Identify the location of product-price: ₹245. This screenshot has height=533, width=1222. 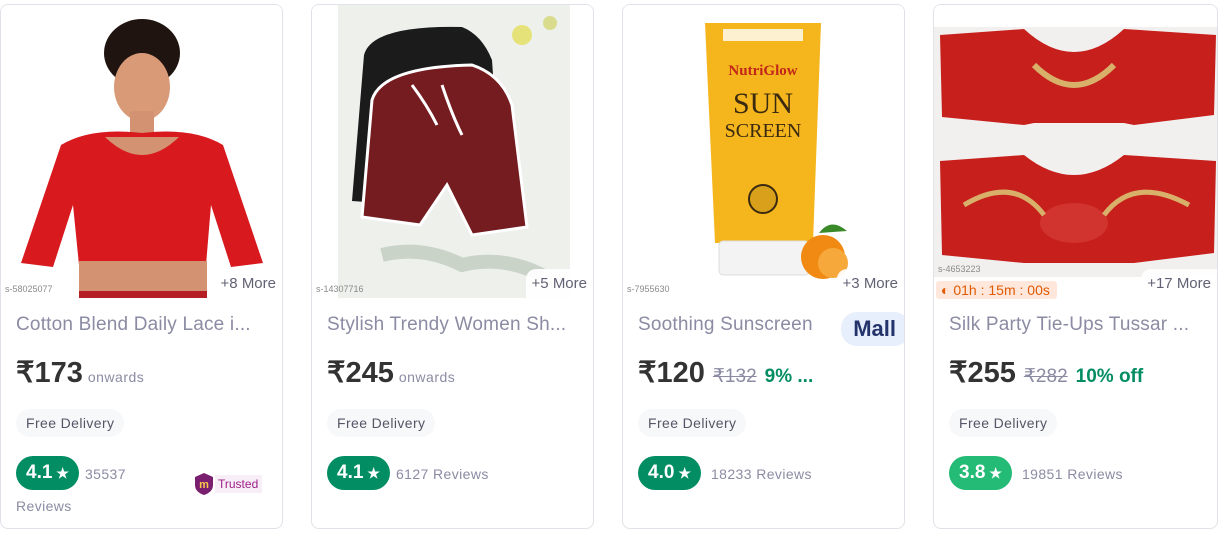
(360, 373).